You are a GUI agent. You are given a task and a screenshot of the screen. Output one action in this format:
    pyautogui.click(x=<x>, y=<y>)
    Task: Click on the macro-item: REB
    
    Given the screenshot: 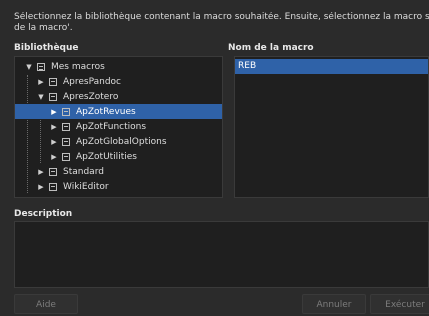 What is the action you would take?
    pyautogui.click(x=331, y=66)
    